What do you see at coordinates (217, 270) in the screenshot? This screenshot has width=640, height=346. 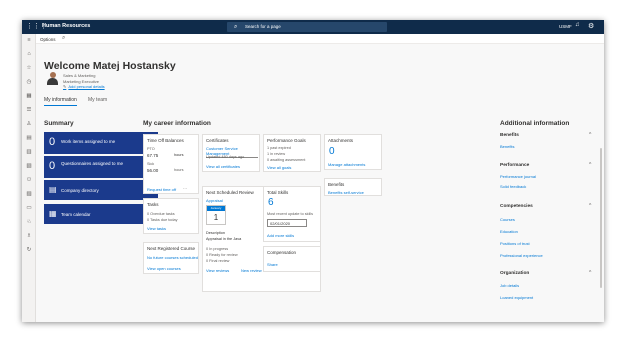 I see `view-reviews-link: View reviews` at bounding box center [217, 270].